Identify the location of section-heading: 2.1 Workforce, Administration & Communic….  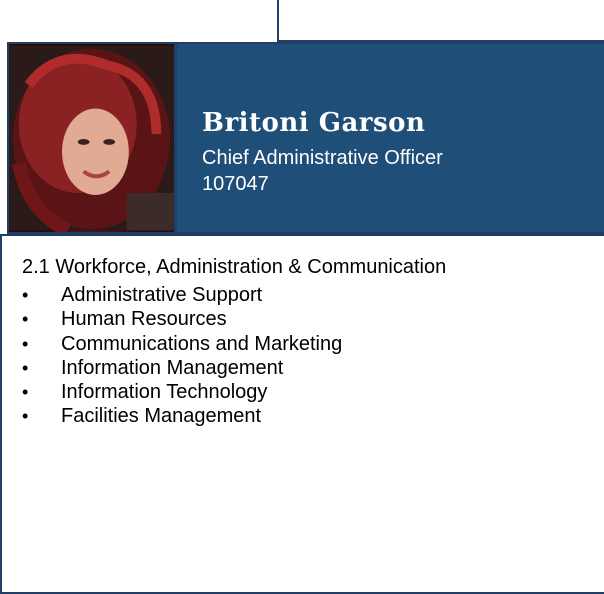
(234, 267).